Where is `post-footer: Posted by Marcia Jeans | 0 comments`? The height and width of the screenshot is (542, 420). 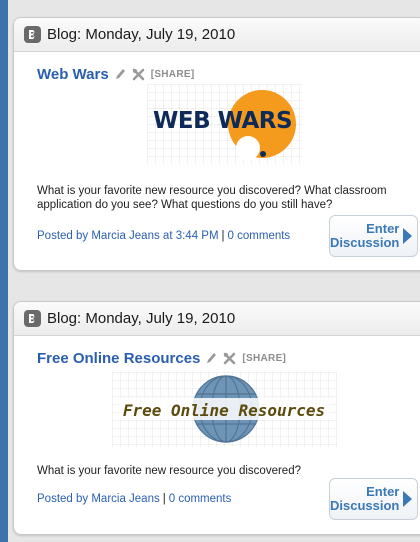
post-footer: Posted by Marcia Jeans | 0 comments is located at coordinates (134, 499).